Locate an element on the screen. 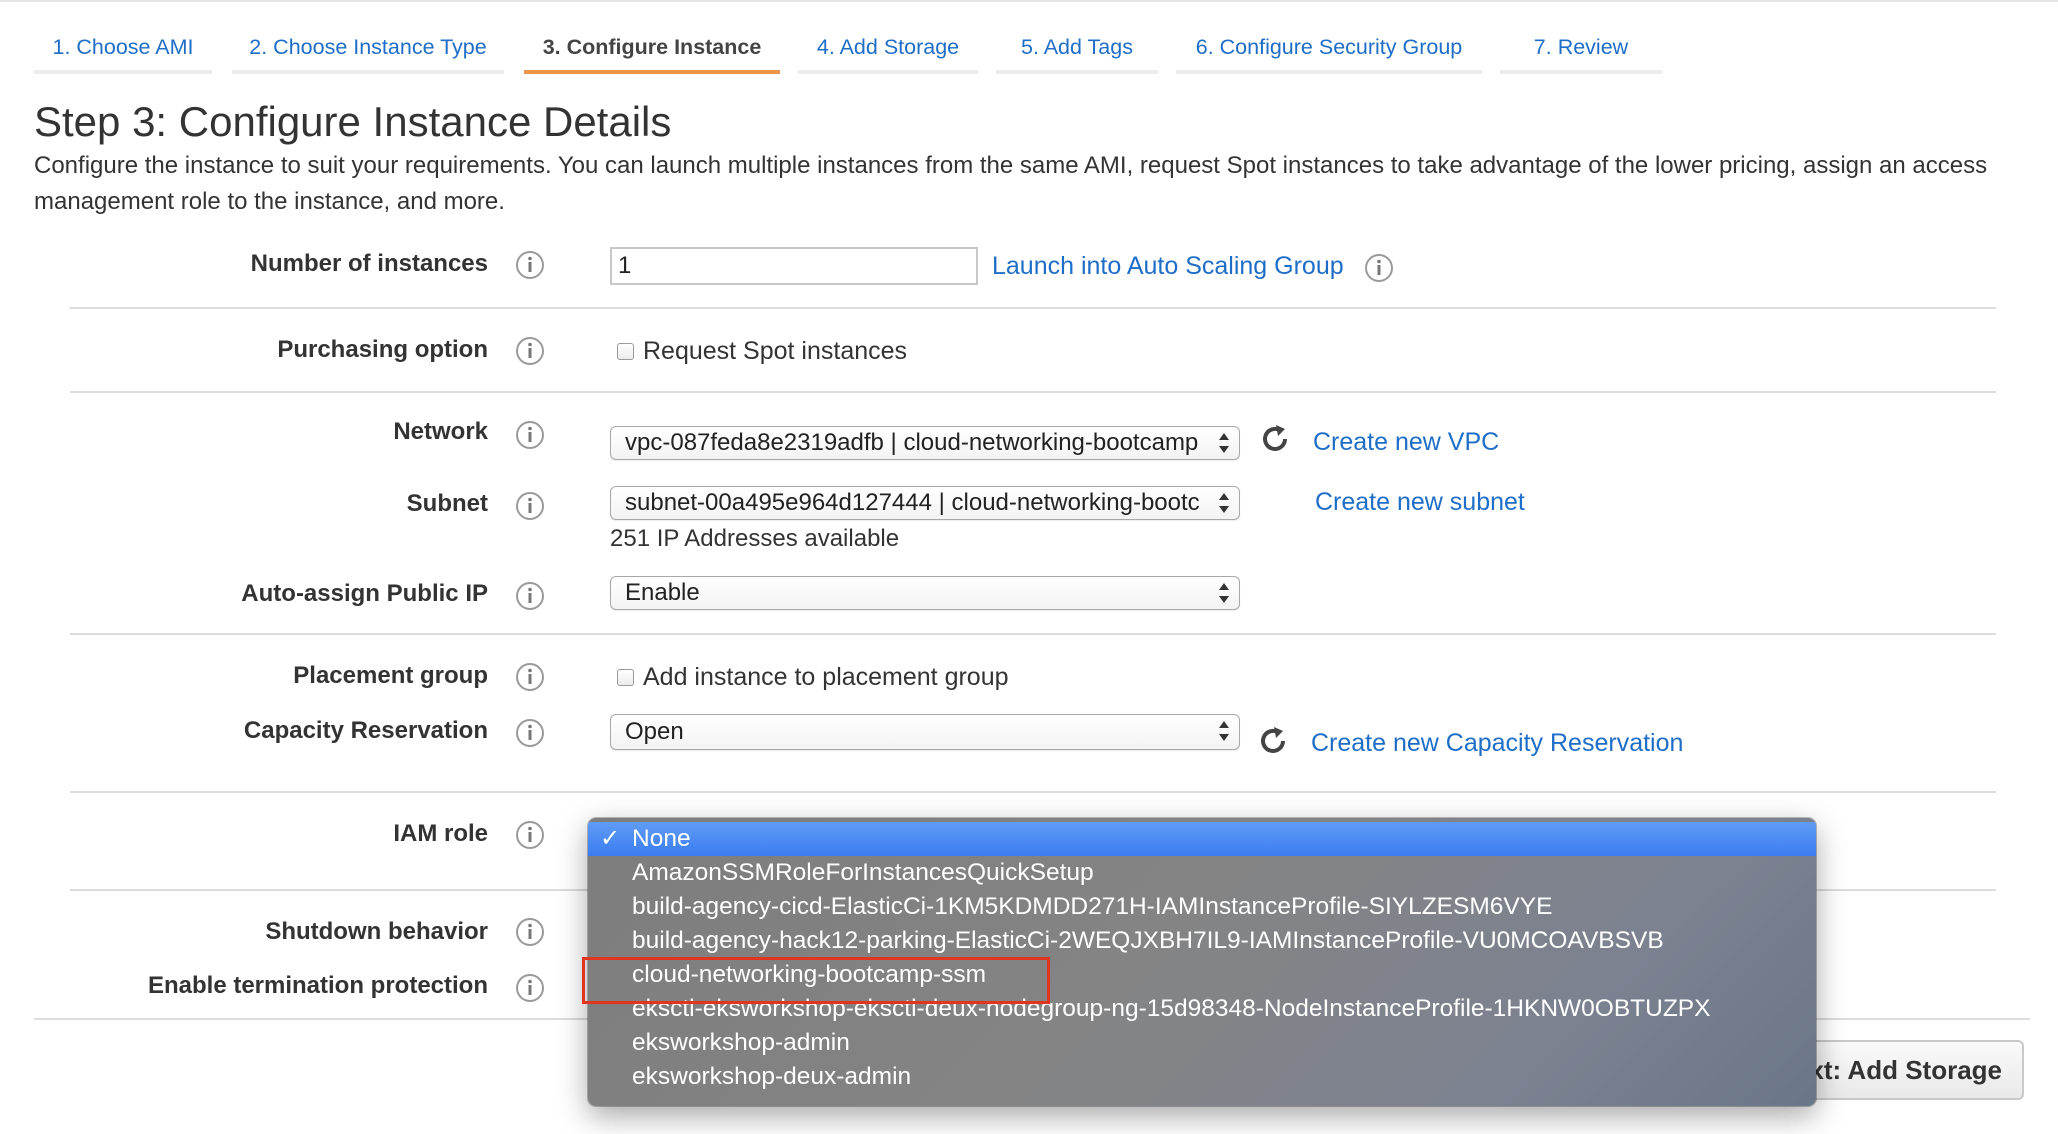  dropdown-option-label: eksworkshop-deux-admin is located at coordinates (772, 1076).